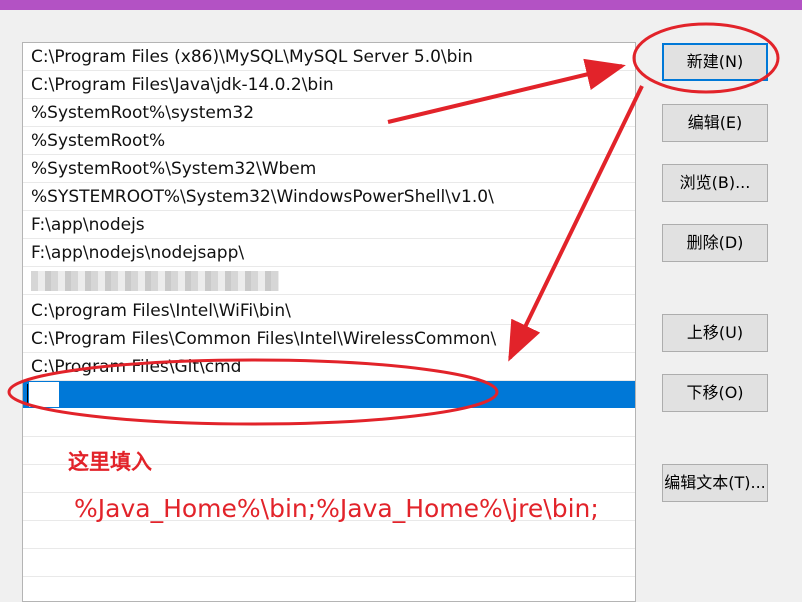 Image resolution: width=802 pixels, height=602 pixels. Describe the element at coordinates (161, 311) in the screenshot. I see `list-item-label: C:\program Files\Intel\WiFi\bin\` at that location.